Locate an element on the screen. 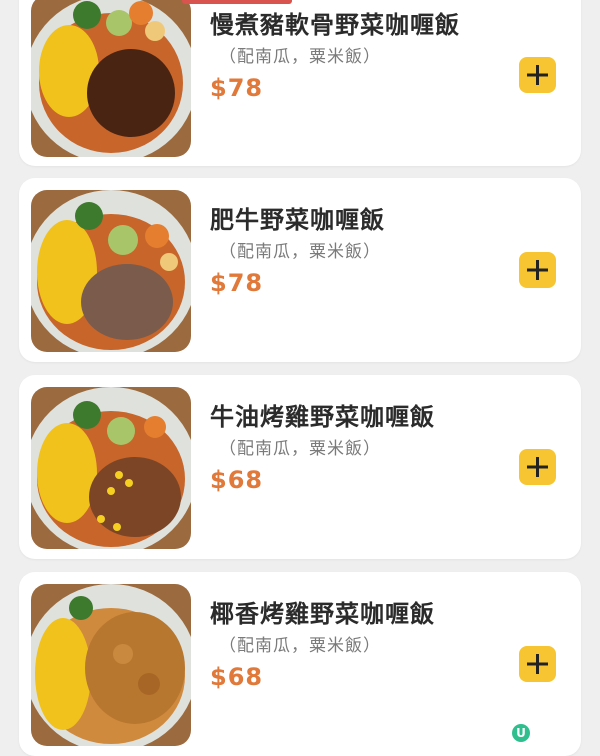 This screenshot has width=600, height=756. u-logo-icon: U is located at coordinates (521, 733).